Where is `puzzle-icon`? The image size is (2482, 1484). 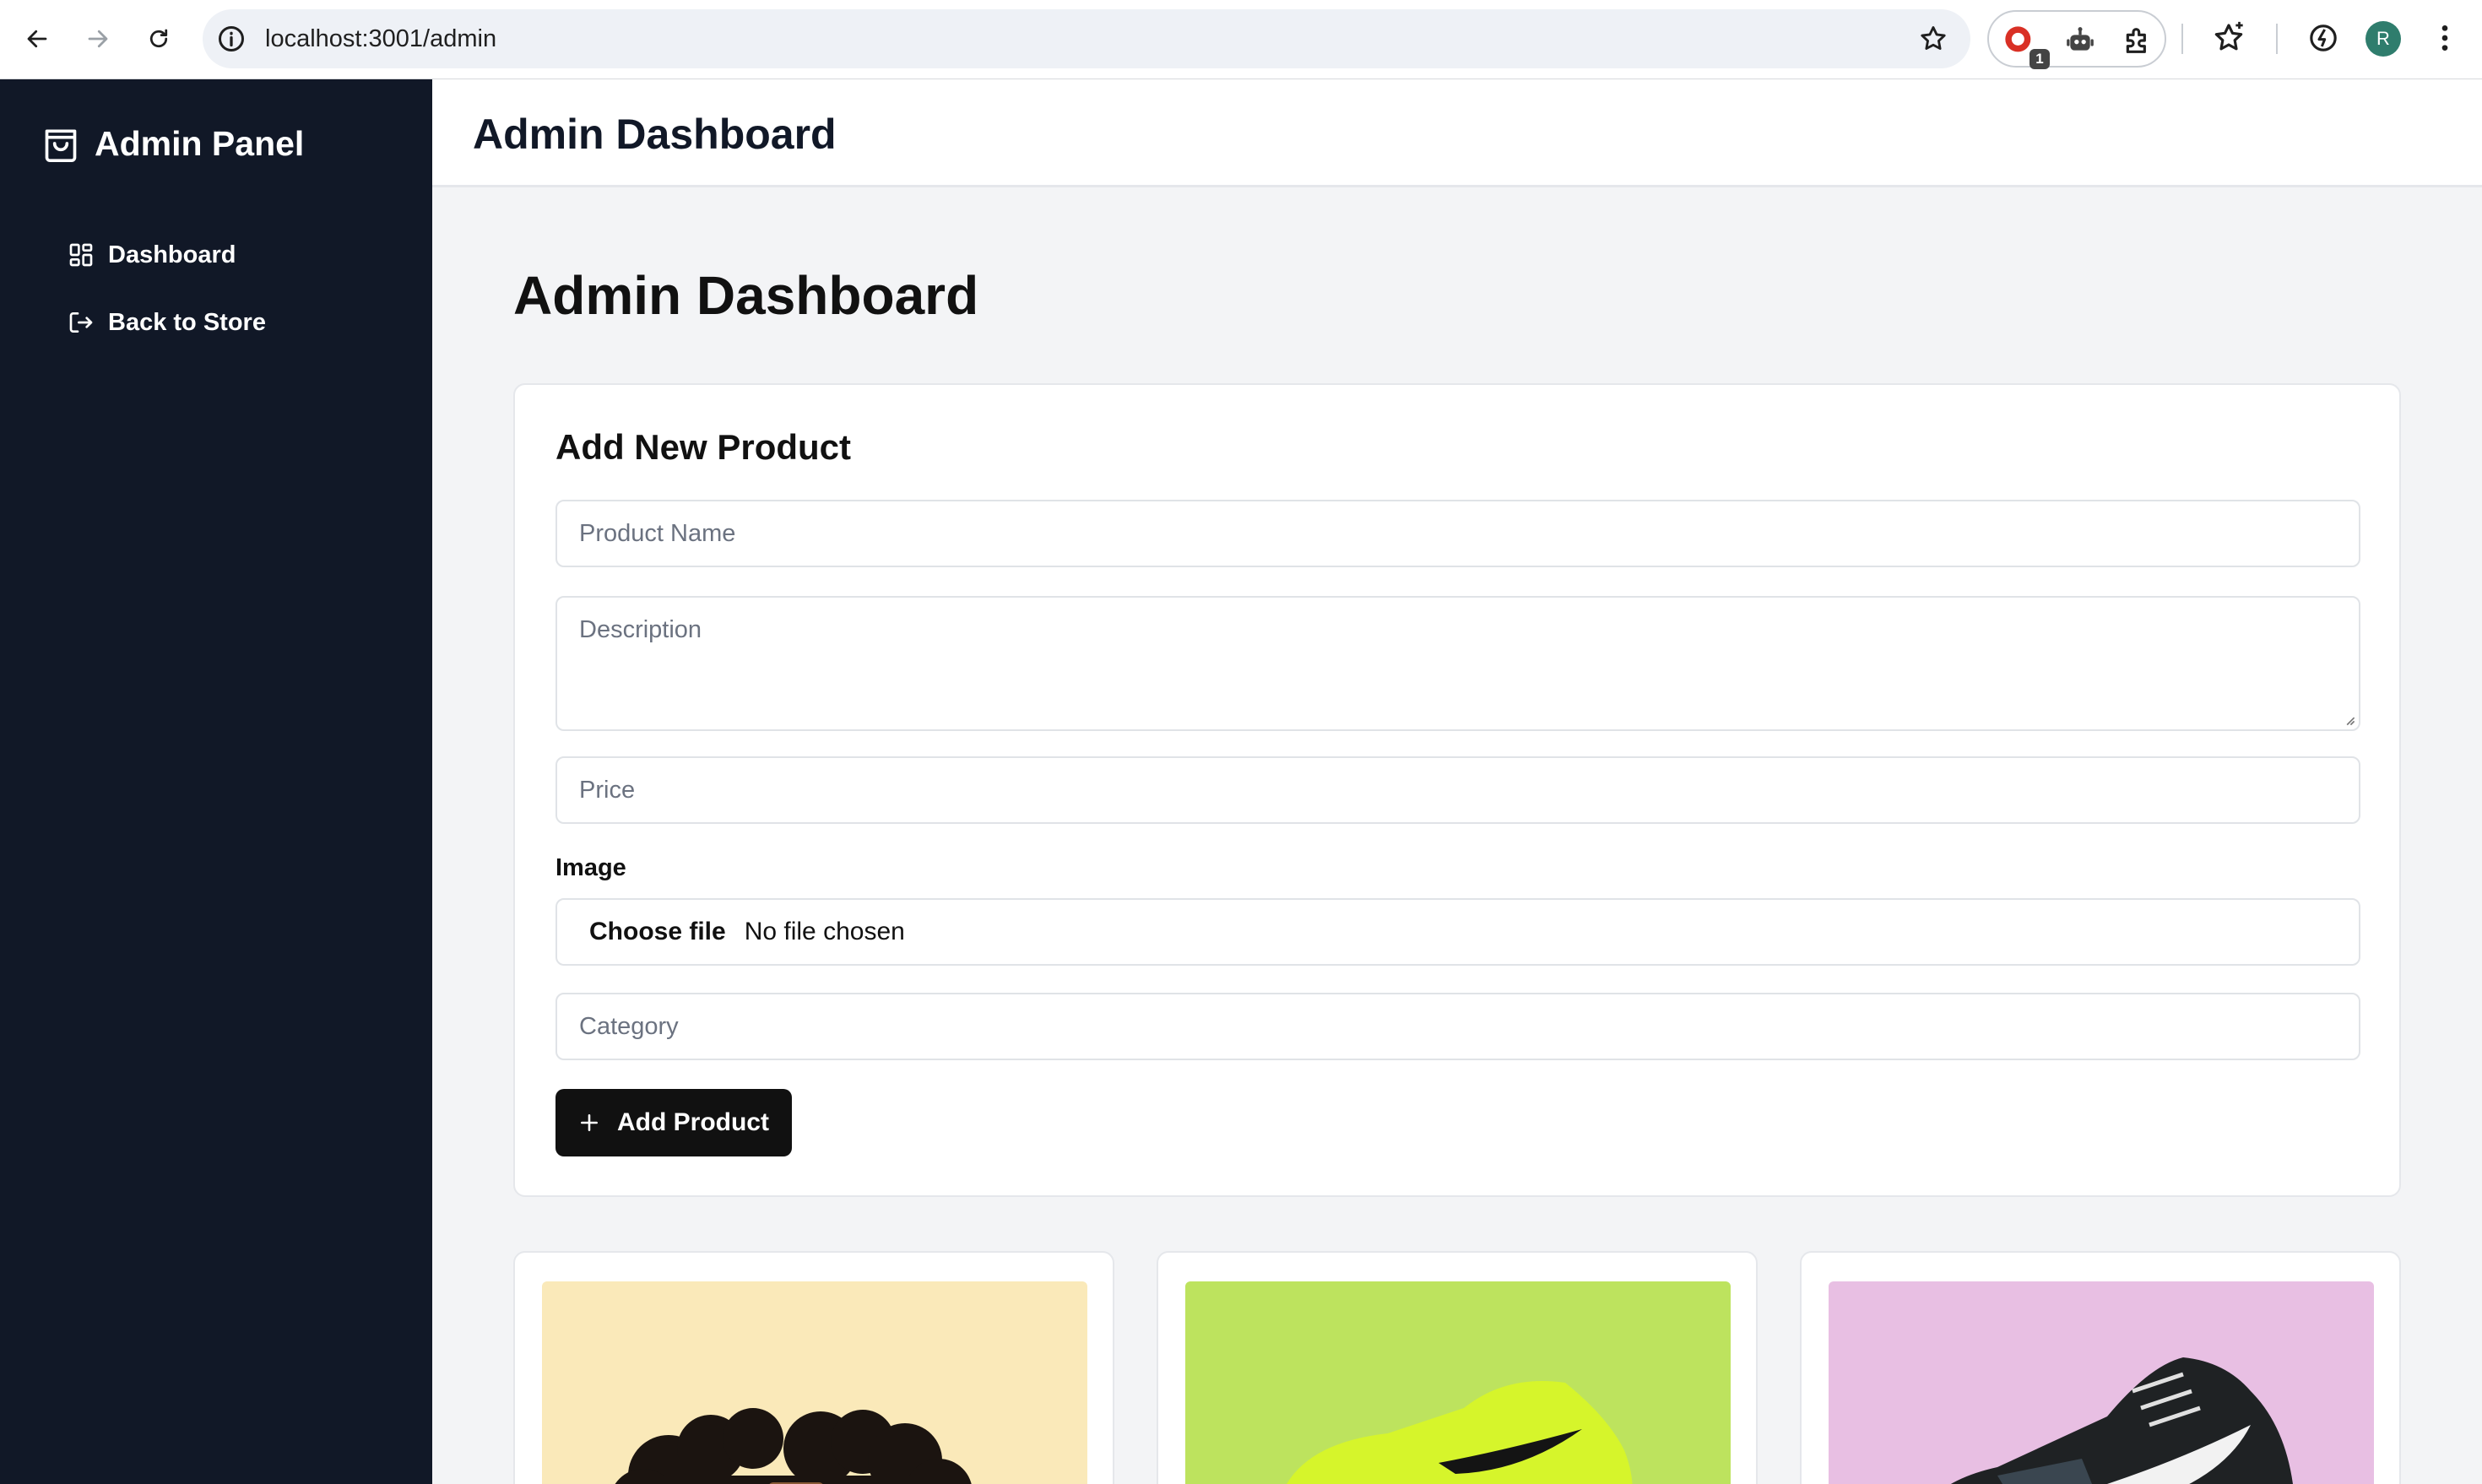 puzzle-icon is located at coordinates (2136, 40).